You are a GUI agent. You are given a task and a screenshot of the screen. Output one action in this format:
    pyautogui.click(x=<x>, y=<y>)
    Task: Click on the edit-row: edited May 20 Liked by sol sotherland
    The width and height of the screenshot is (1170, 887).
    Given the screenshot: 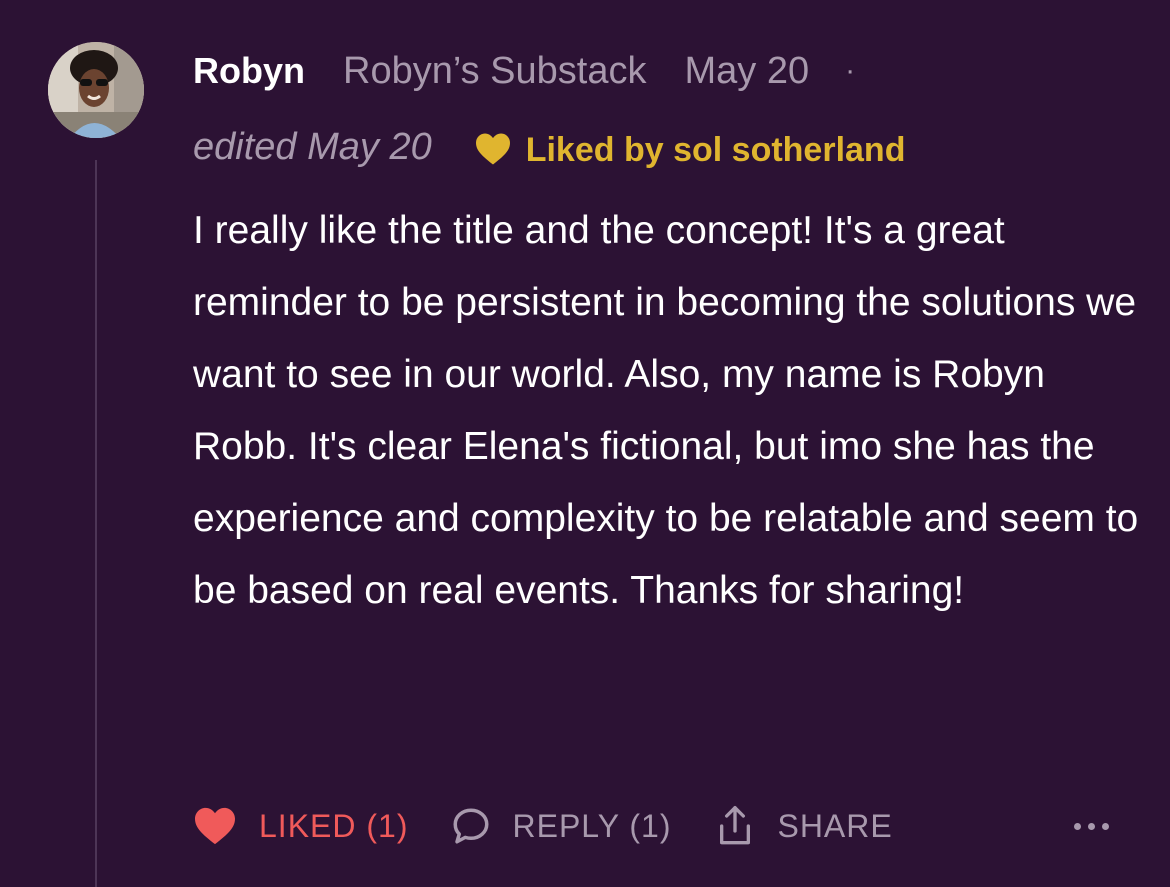 What is the action you would take?
    pyautogui.click(x=549, y=147)
    